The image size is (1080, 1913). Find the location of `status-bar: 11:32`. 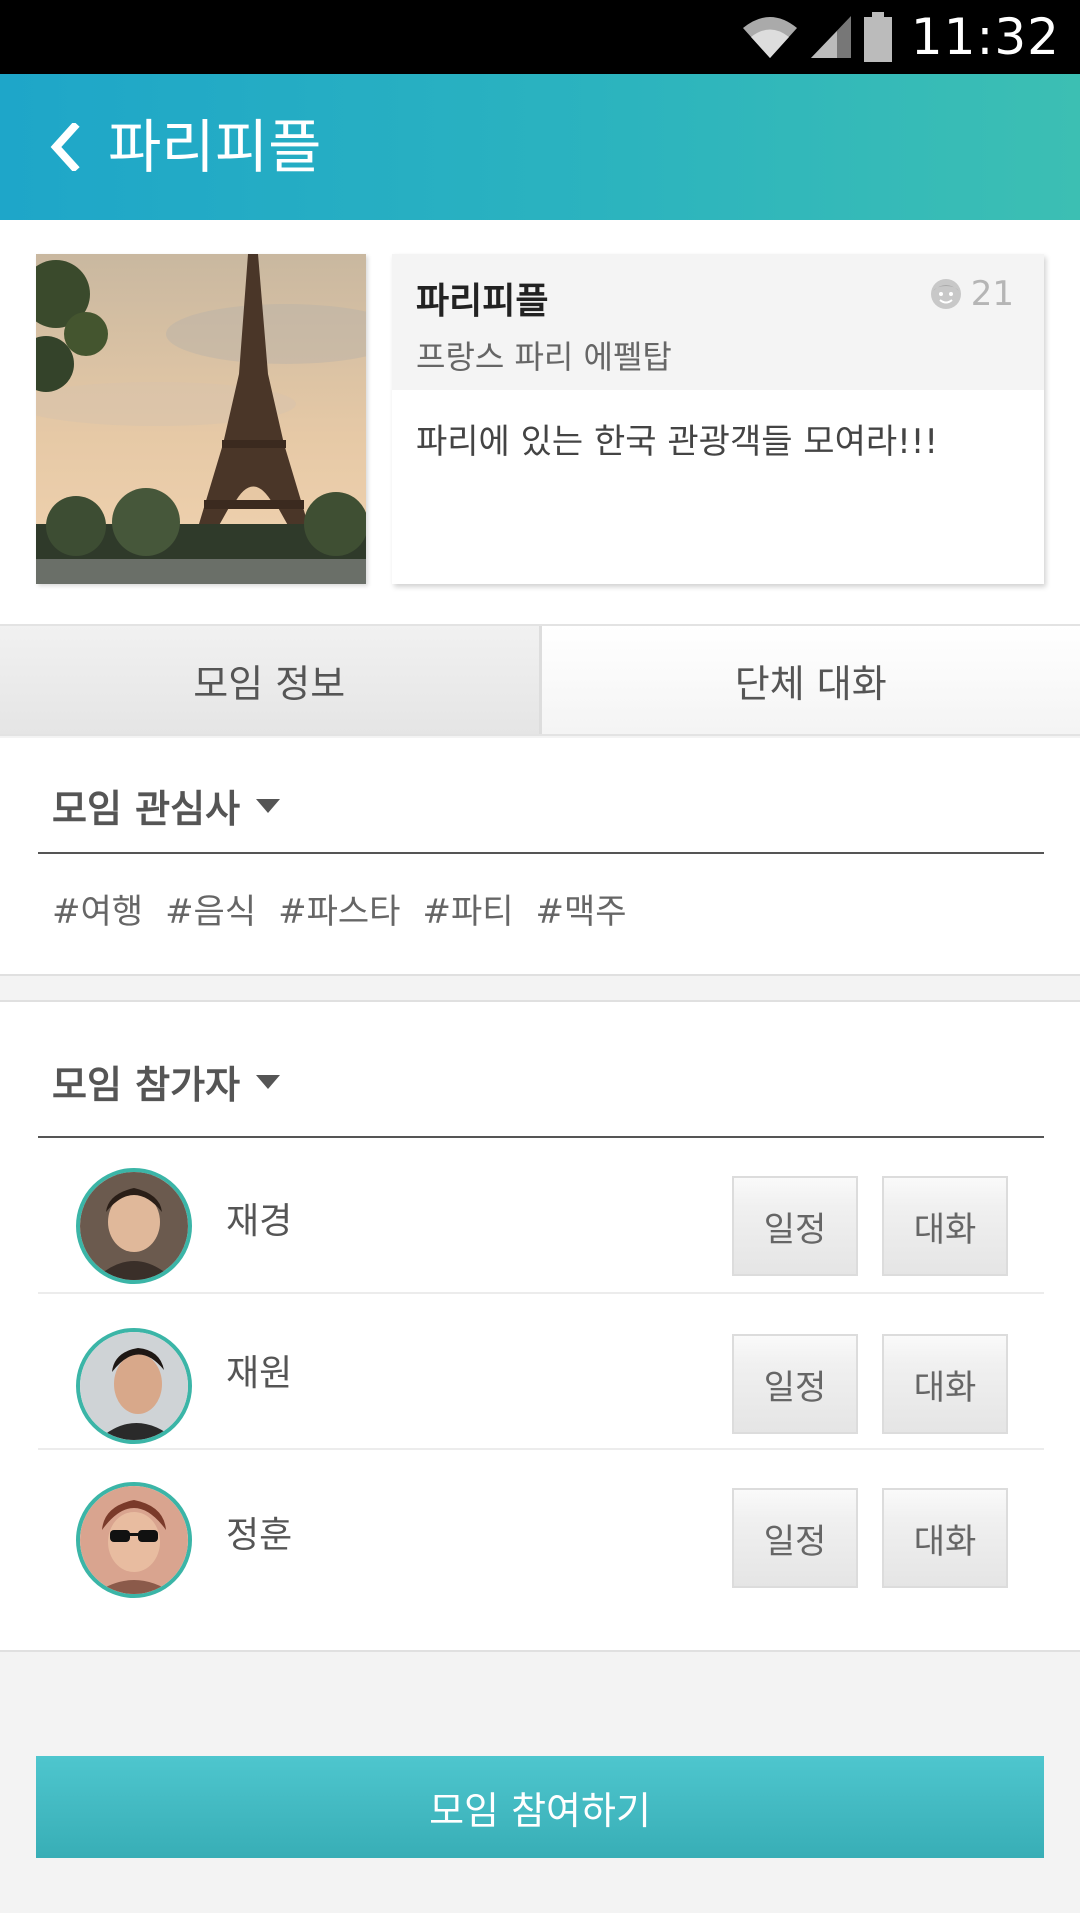

status-bar: 11:32 is located at coordinates (540, 37).